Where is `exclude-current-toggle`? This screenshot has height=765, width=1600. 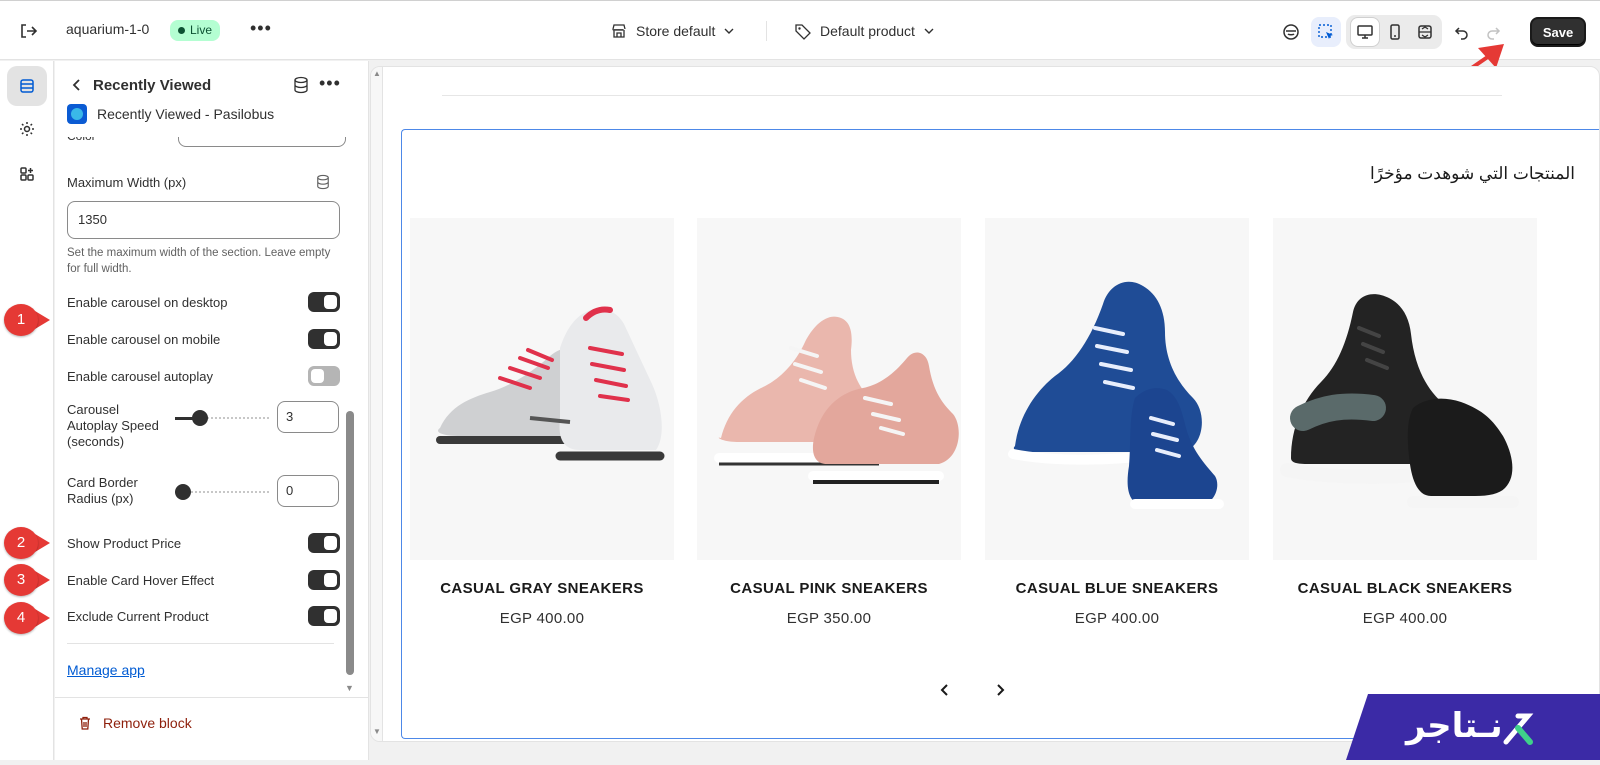 exclude-current-toggle is located at coordinates (324, 616).